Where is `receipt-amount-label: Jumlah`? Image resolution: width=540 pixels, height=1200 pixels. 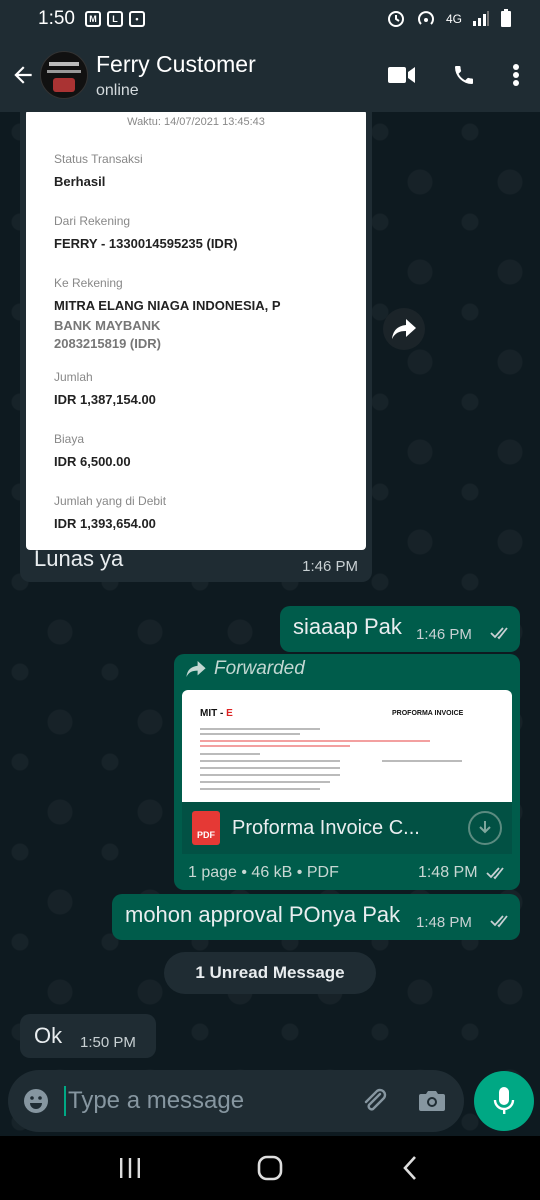
receipt-amount-label: Jumlah is located at coordinates (73, 377).